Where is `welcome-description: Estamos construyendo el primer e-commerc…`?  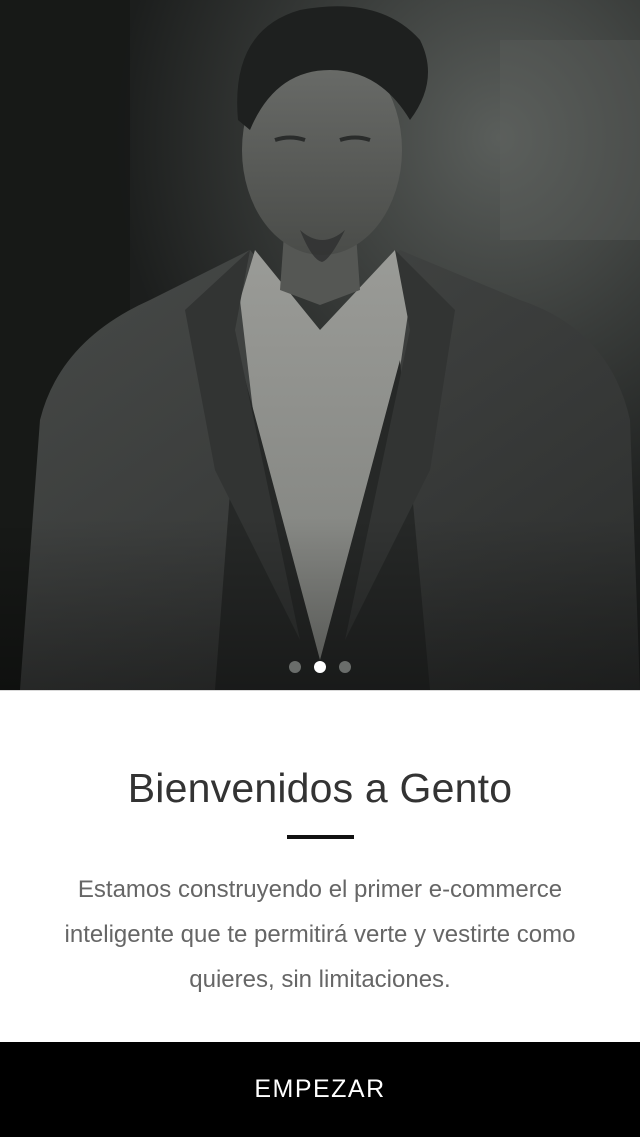
welcome-description: Estamos construyendo el primer e-commerc… is located at coordinates (320, 934).